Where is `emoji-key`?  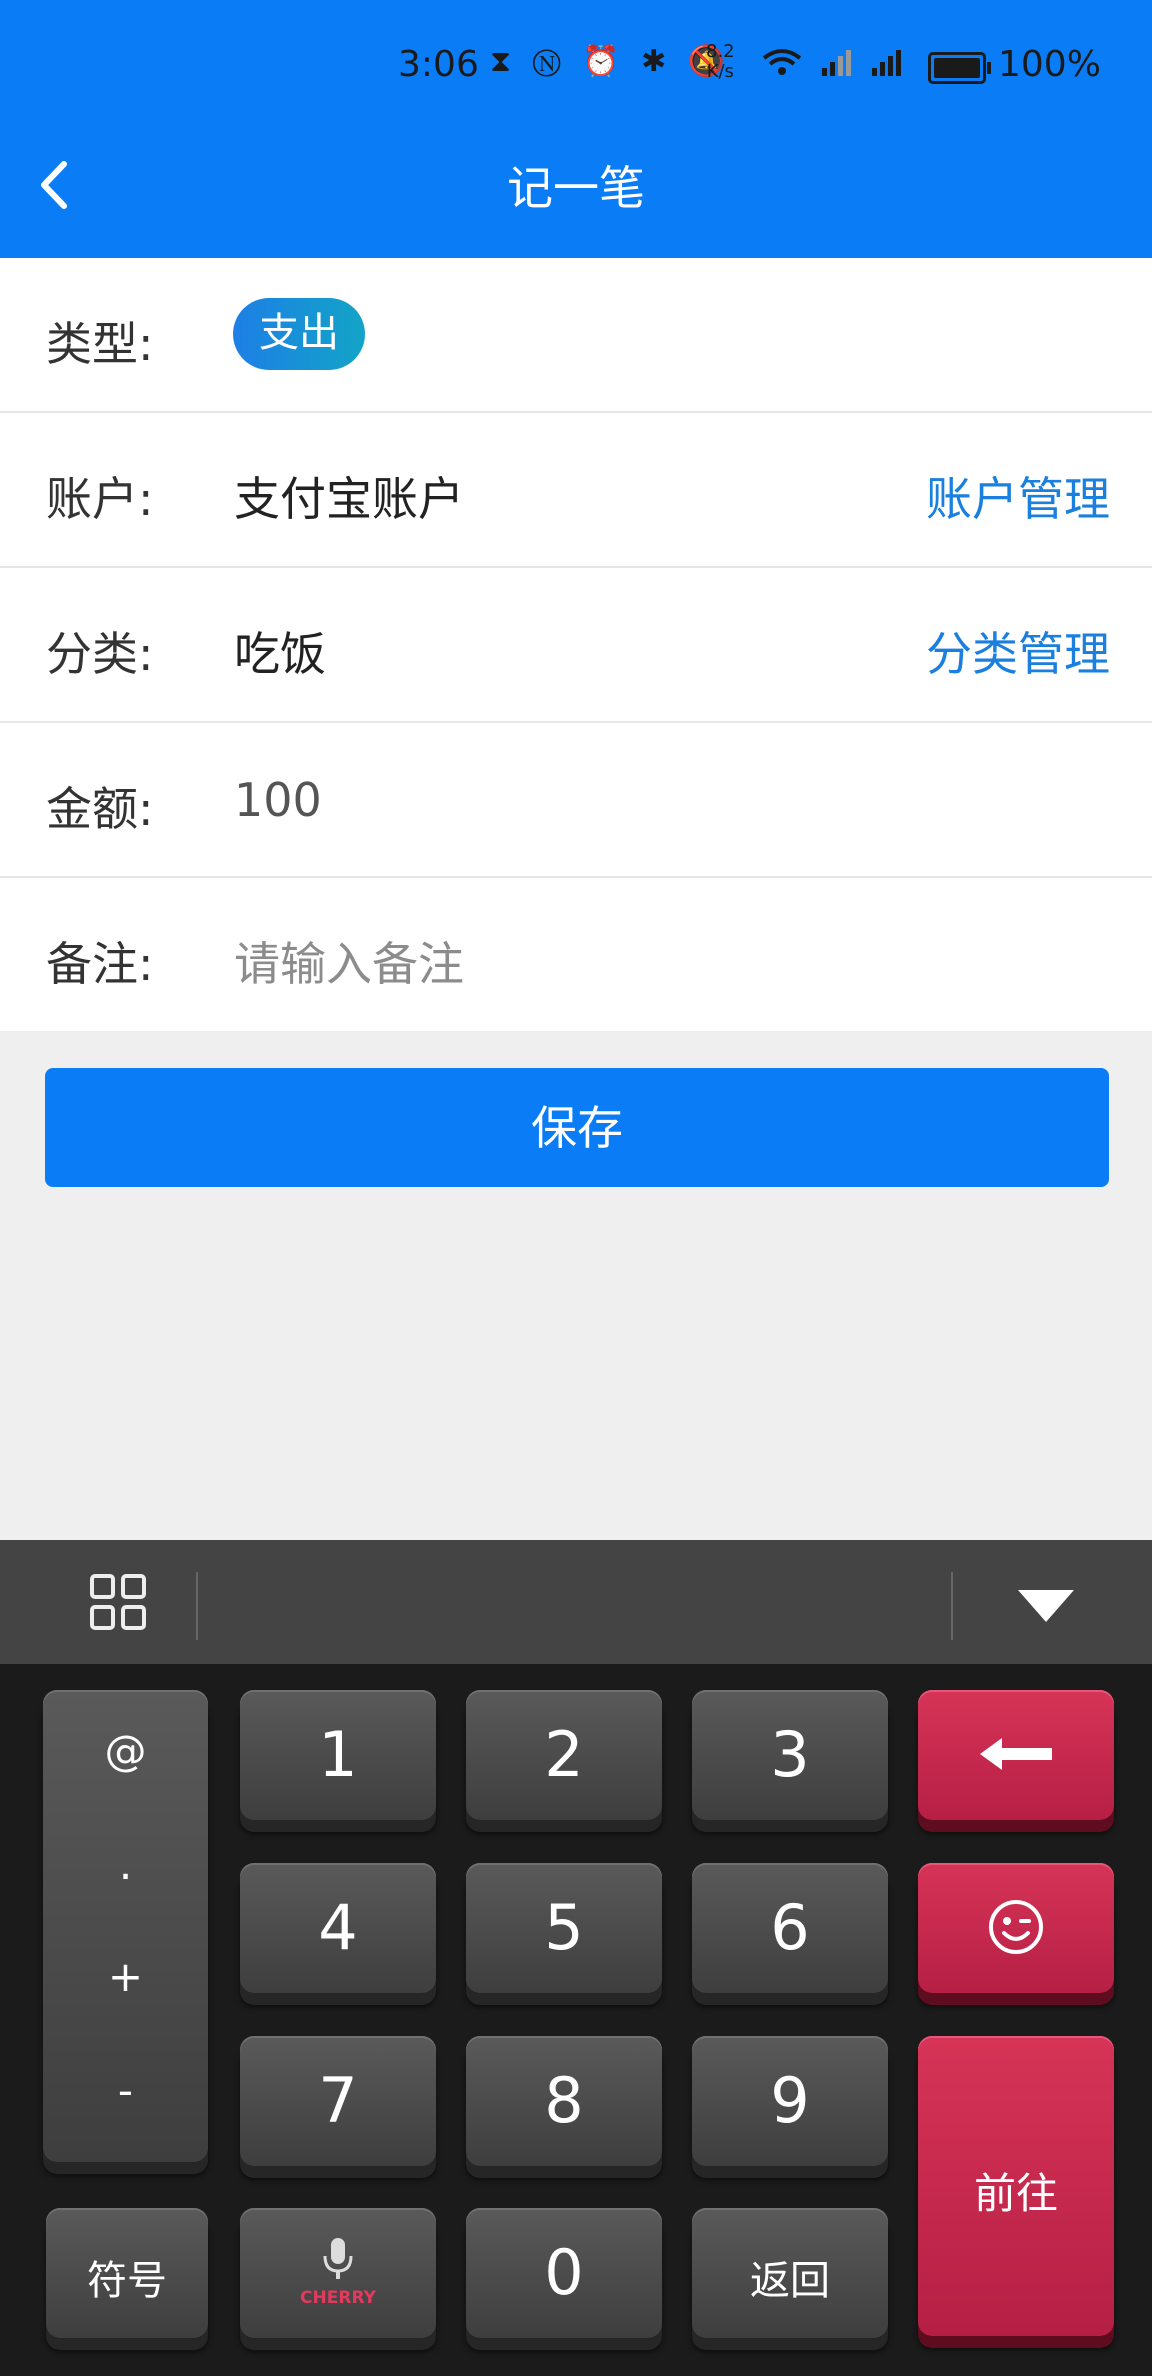 emoji-key is located at coordinates (1016, 1928).